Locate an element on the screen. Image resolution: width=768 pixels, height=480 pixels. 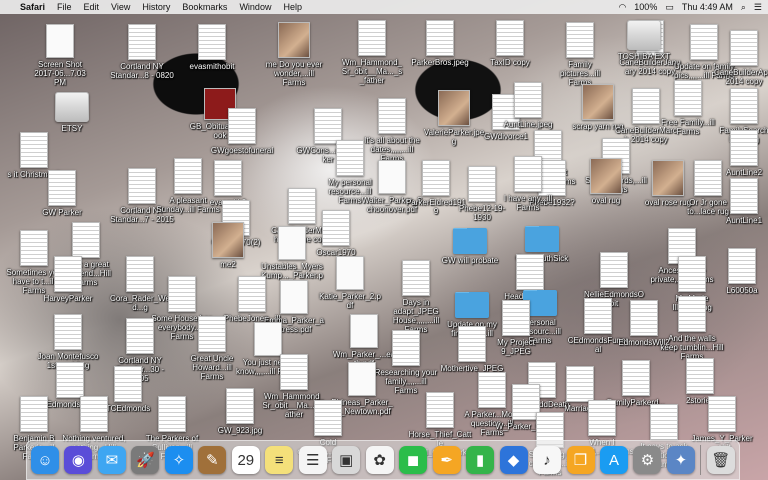
numbers-icon: ▮ is located at coordinates (480, 460).